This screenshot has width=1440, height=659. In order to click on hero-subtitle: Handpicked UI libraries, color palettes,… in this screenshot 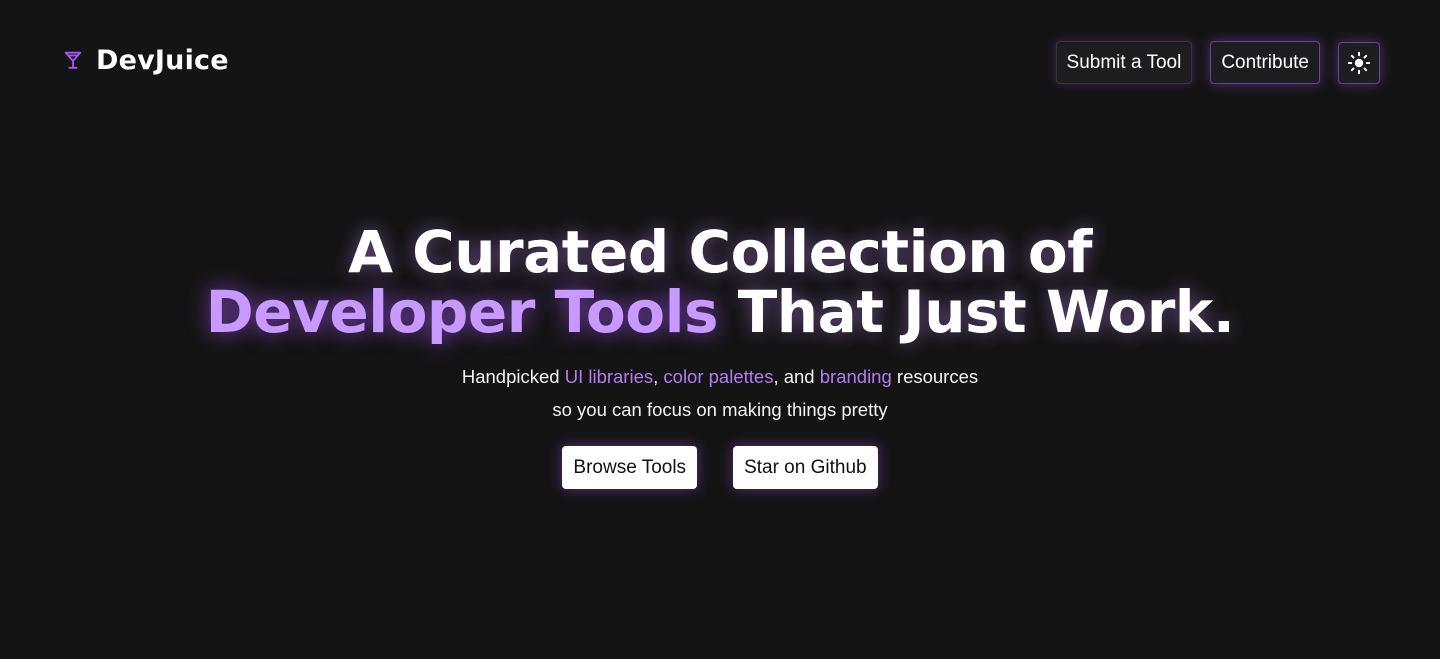, I will do `click(720, 393)`.